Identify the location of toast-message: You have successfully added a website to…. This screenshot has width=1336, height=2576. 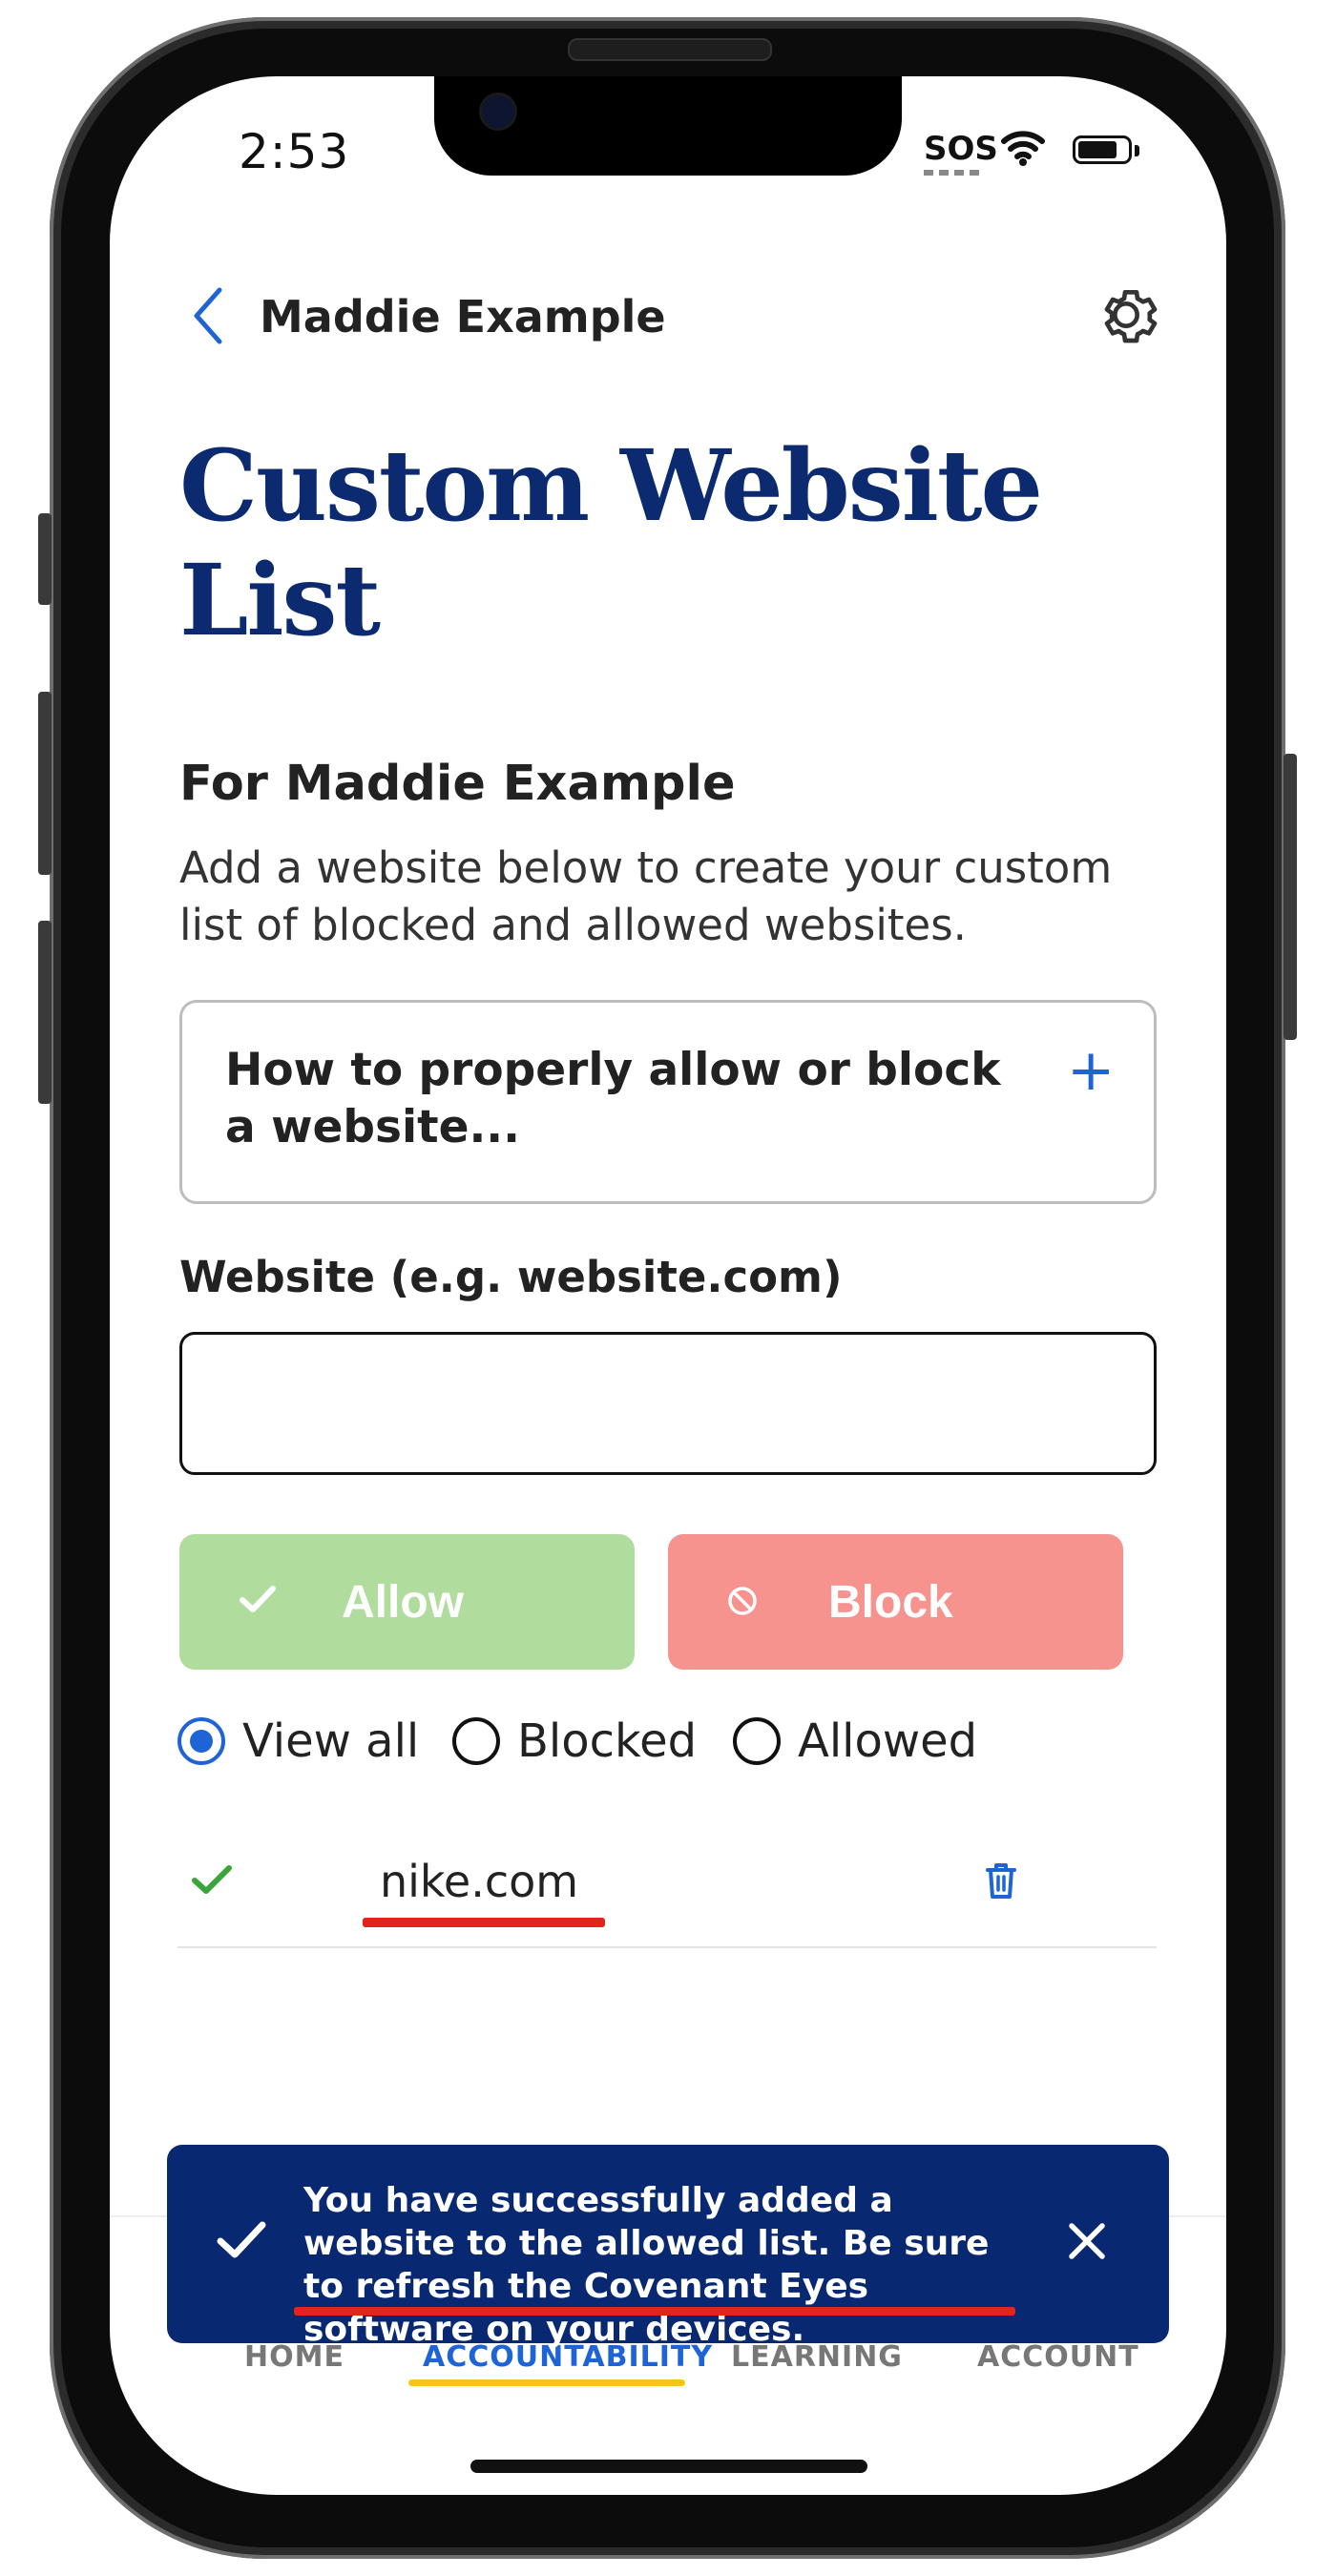
(646, 2265).